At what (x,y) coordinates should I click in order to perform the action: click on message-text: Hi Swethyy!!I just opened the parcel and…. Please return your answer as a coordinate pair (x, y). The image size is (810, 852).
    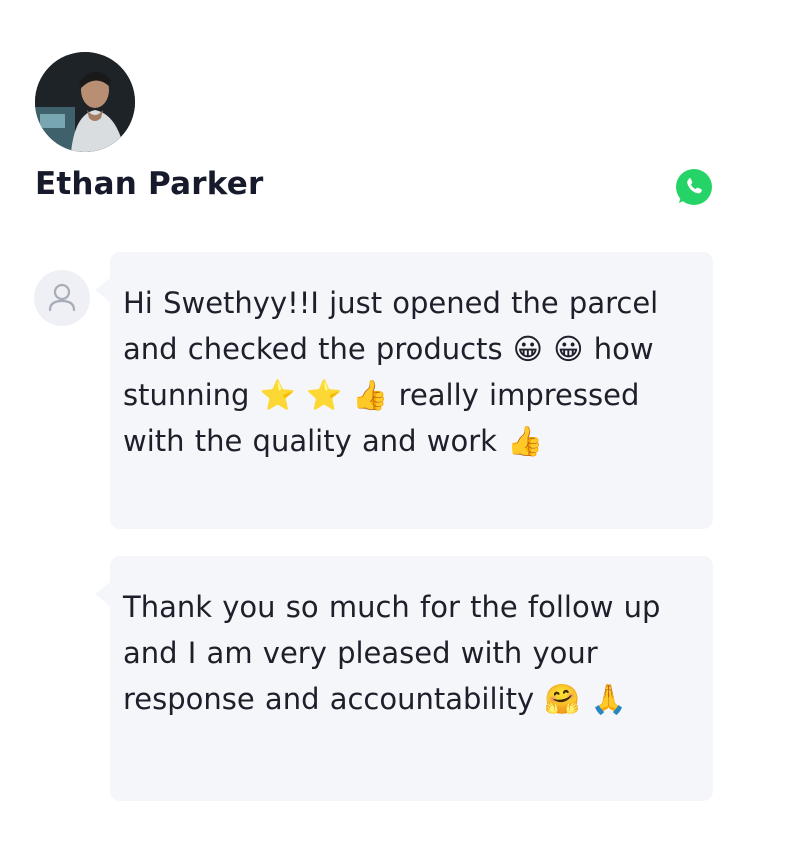
    Looking at the image, I should click on (391, 372).